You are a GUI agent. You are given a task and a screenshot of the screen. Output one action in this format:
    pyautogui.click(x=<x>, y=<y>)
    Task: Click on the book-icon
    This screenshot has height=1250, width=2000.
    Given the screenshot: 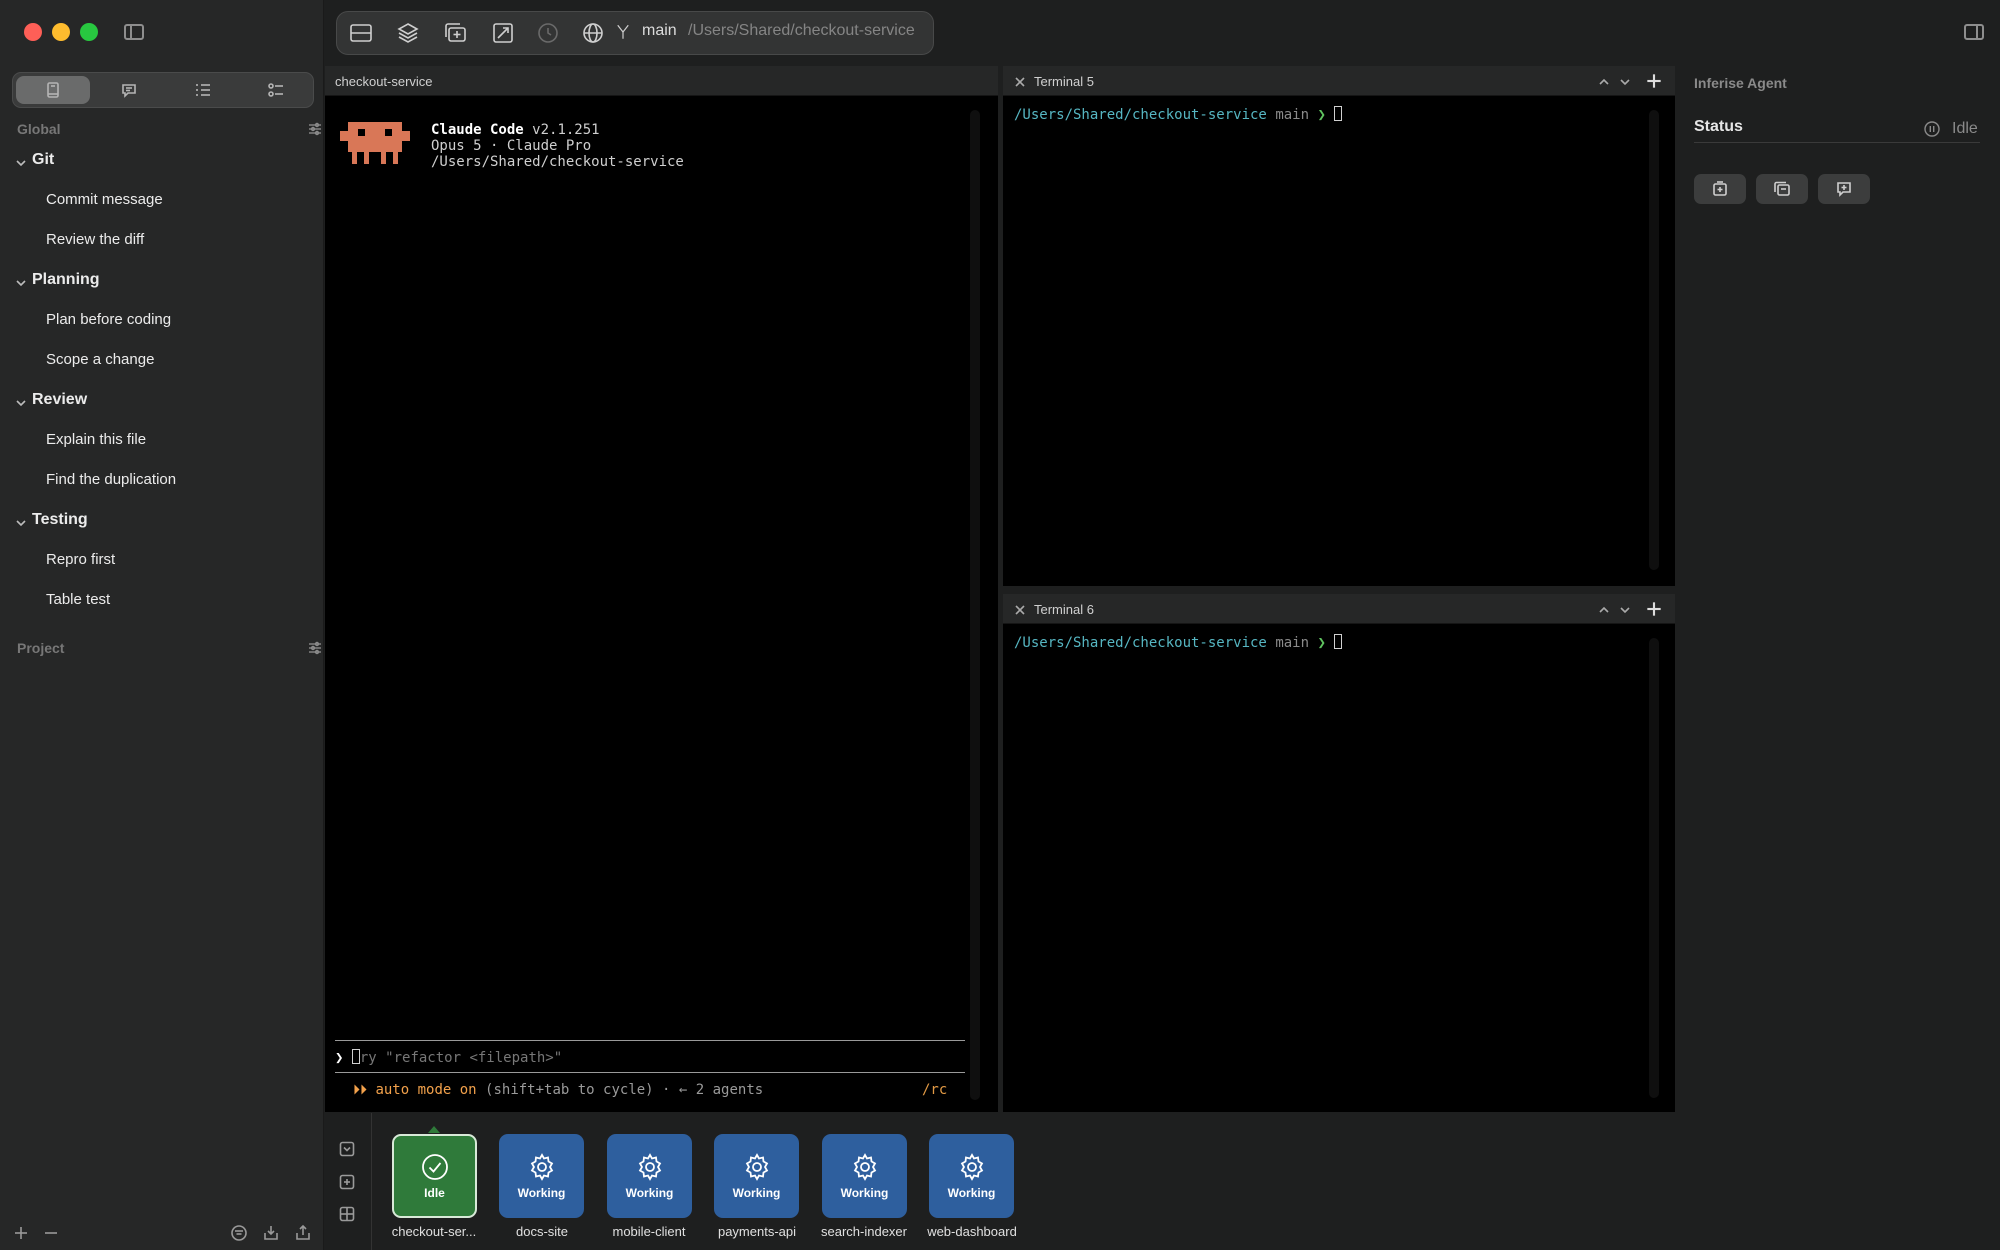 What is the action you would take?
    pyautogui.click(x=52, y=90)
    